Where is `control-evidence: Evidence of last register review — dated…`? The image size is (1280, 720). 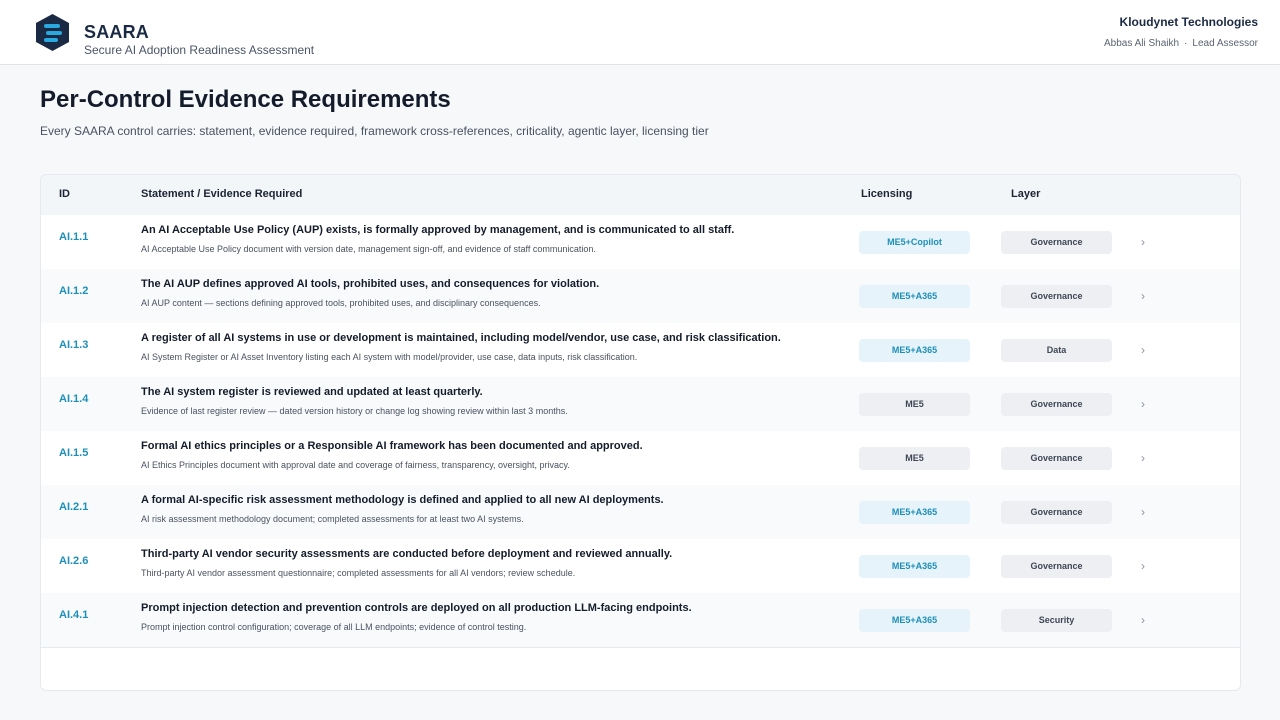 control-evidence: Evidence of last register review — dated… is located at coordinates (354, 411).